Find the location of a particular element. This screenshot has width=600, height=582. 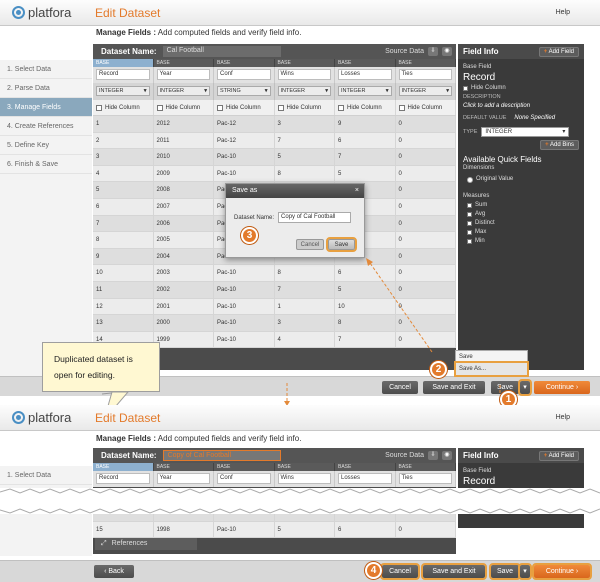

chevron-down-icon: ▾ is located at coordinates (525, 571).